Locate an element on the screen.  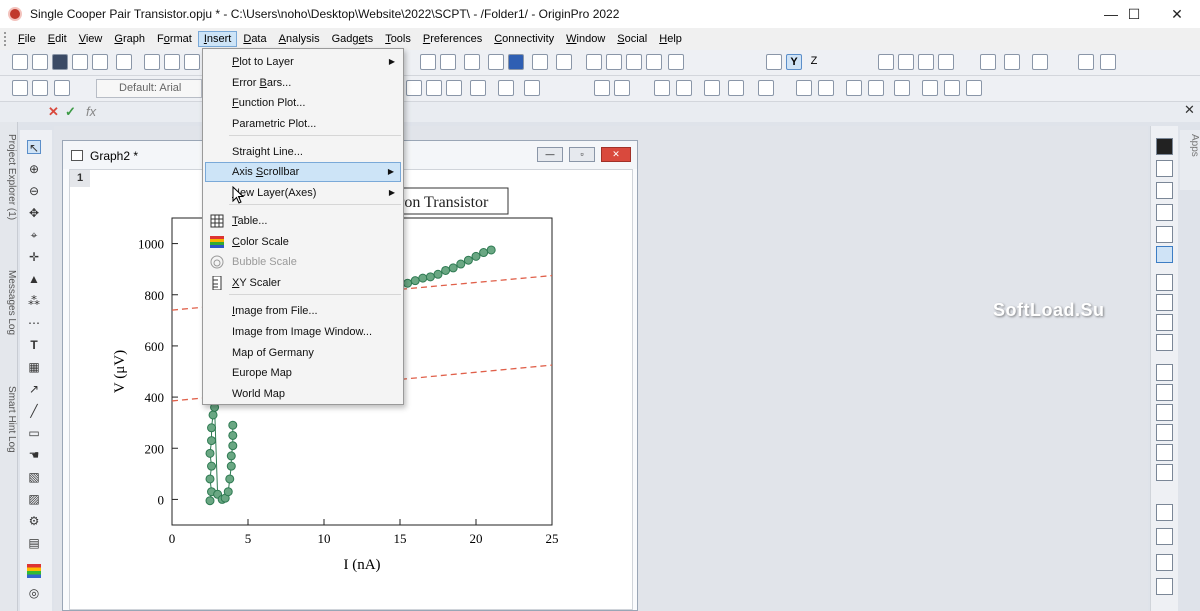
settings-icon is located at coordinates (974, 88).